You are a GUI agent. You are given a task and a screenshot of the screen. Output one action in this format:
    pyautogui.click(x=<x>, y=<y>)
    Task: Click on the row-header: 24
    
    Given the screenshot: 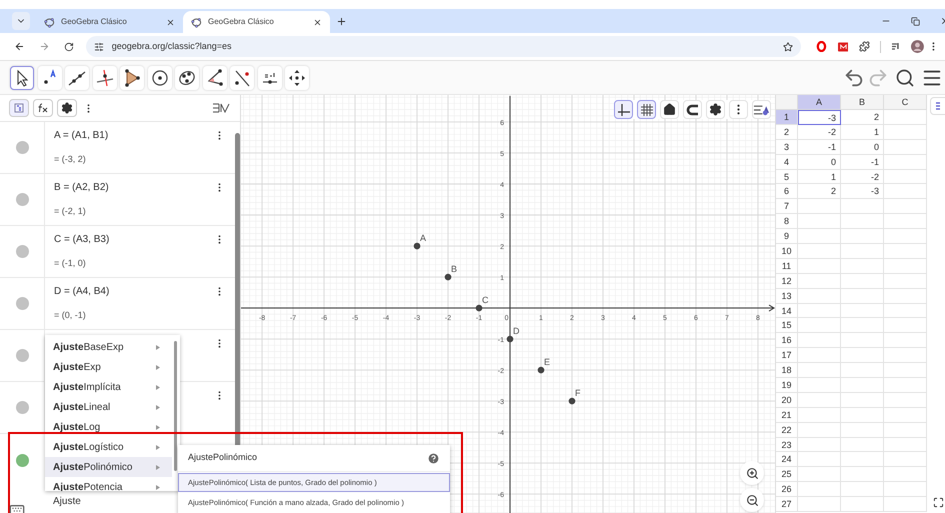 What is the action you would take?
    pyautogui.click(x=787, y=460)
    